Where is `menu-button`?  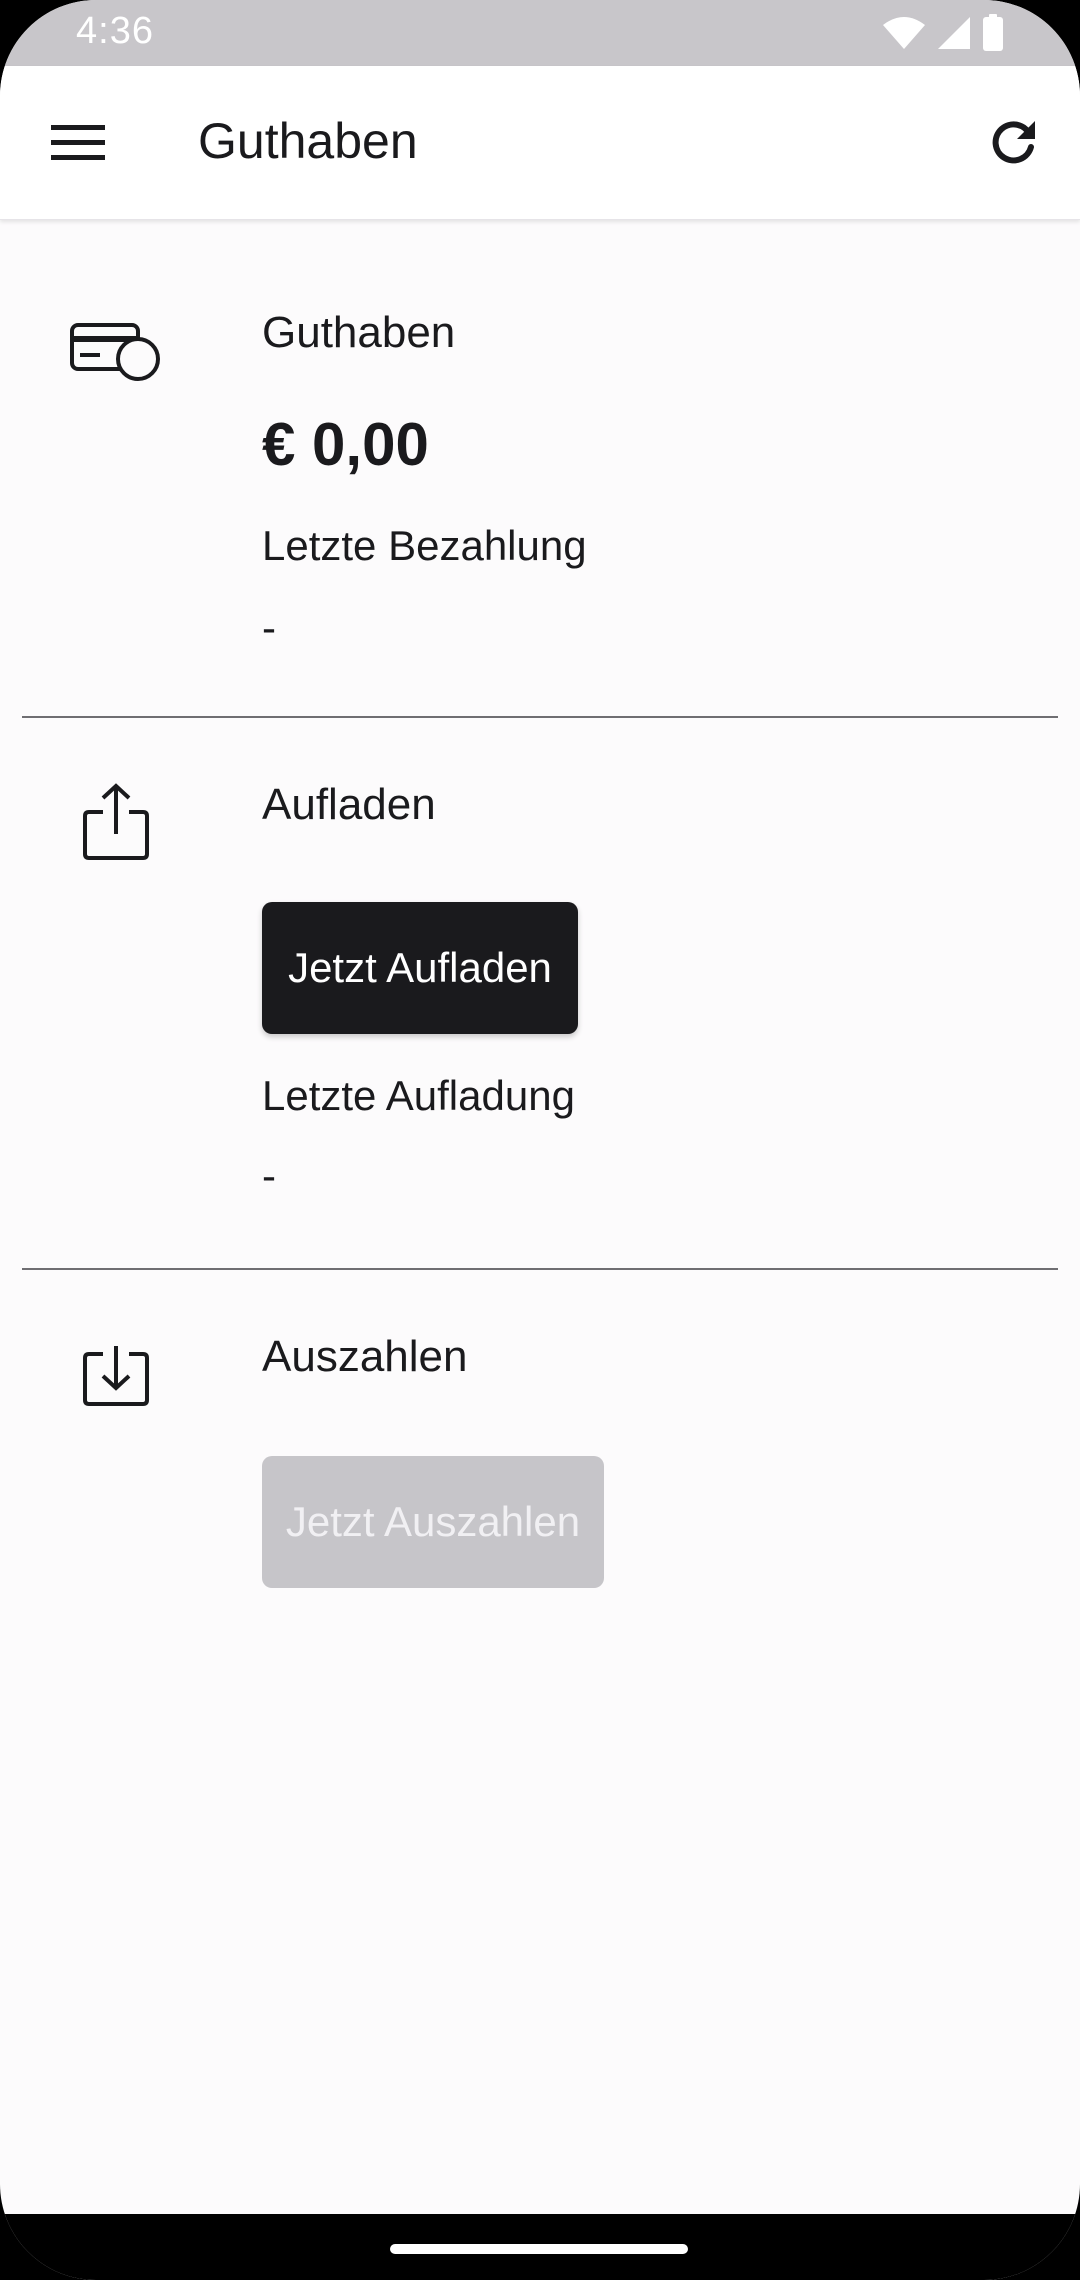 menu-button is located at coordinates (78, 143).